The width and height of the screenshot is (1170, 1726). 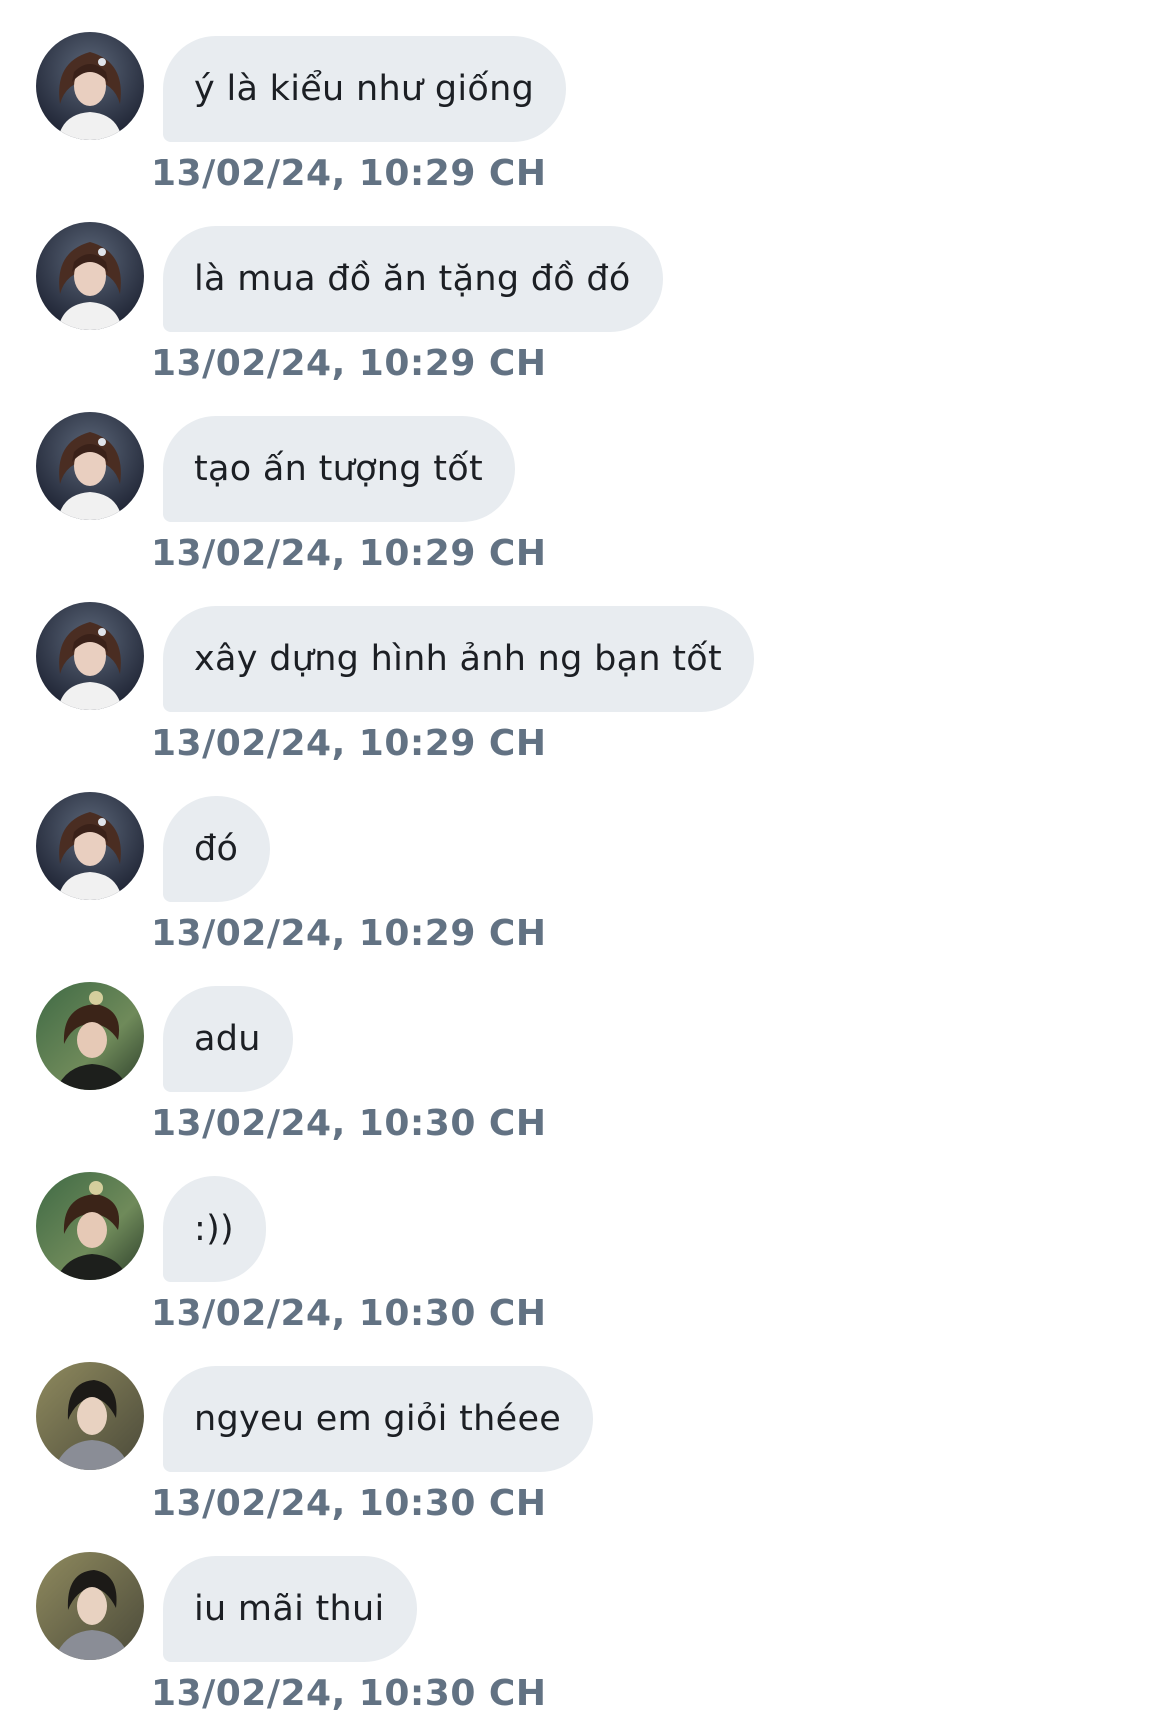 I want to click on message-text: adu, so click(x=227, y=1039).